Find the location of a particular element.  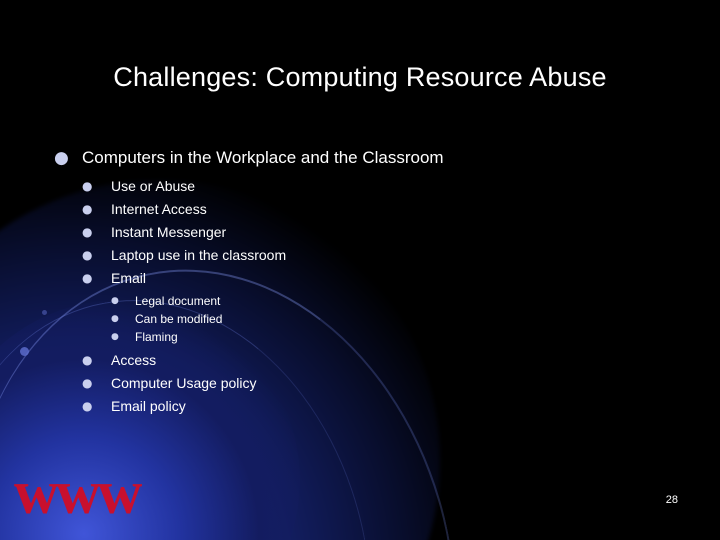

bullet-level3-item: ● Flaming is located at coordinates (397, 337).